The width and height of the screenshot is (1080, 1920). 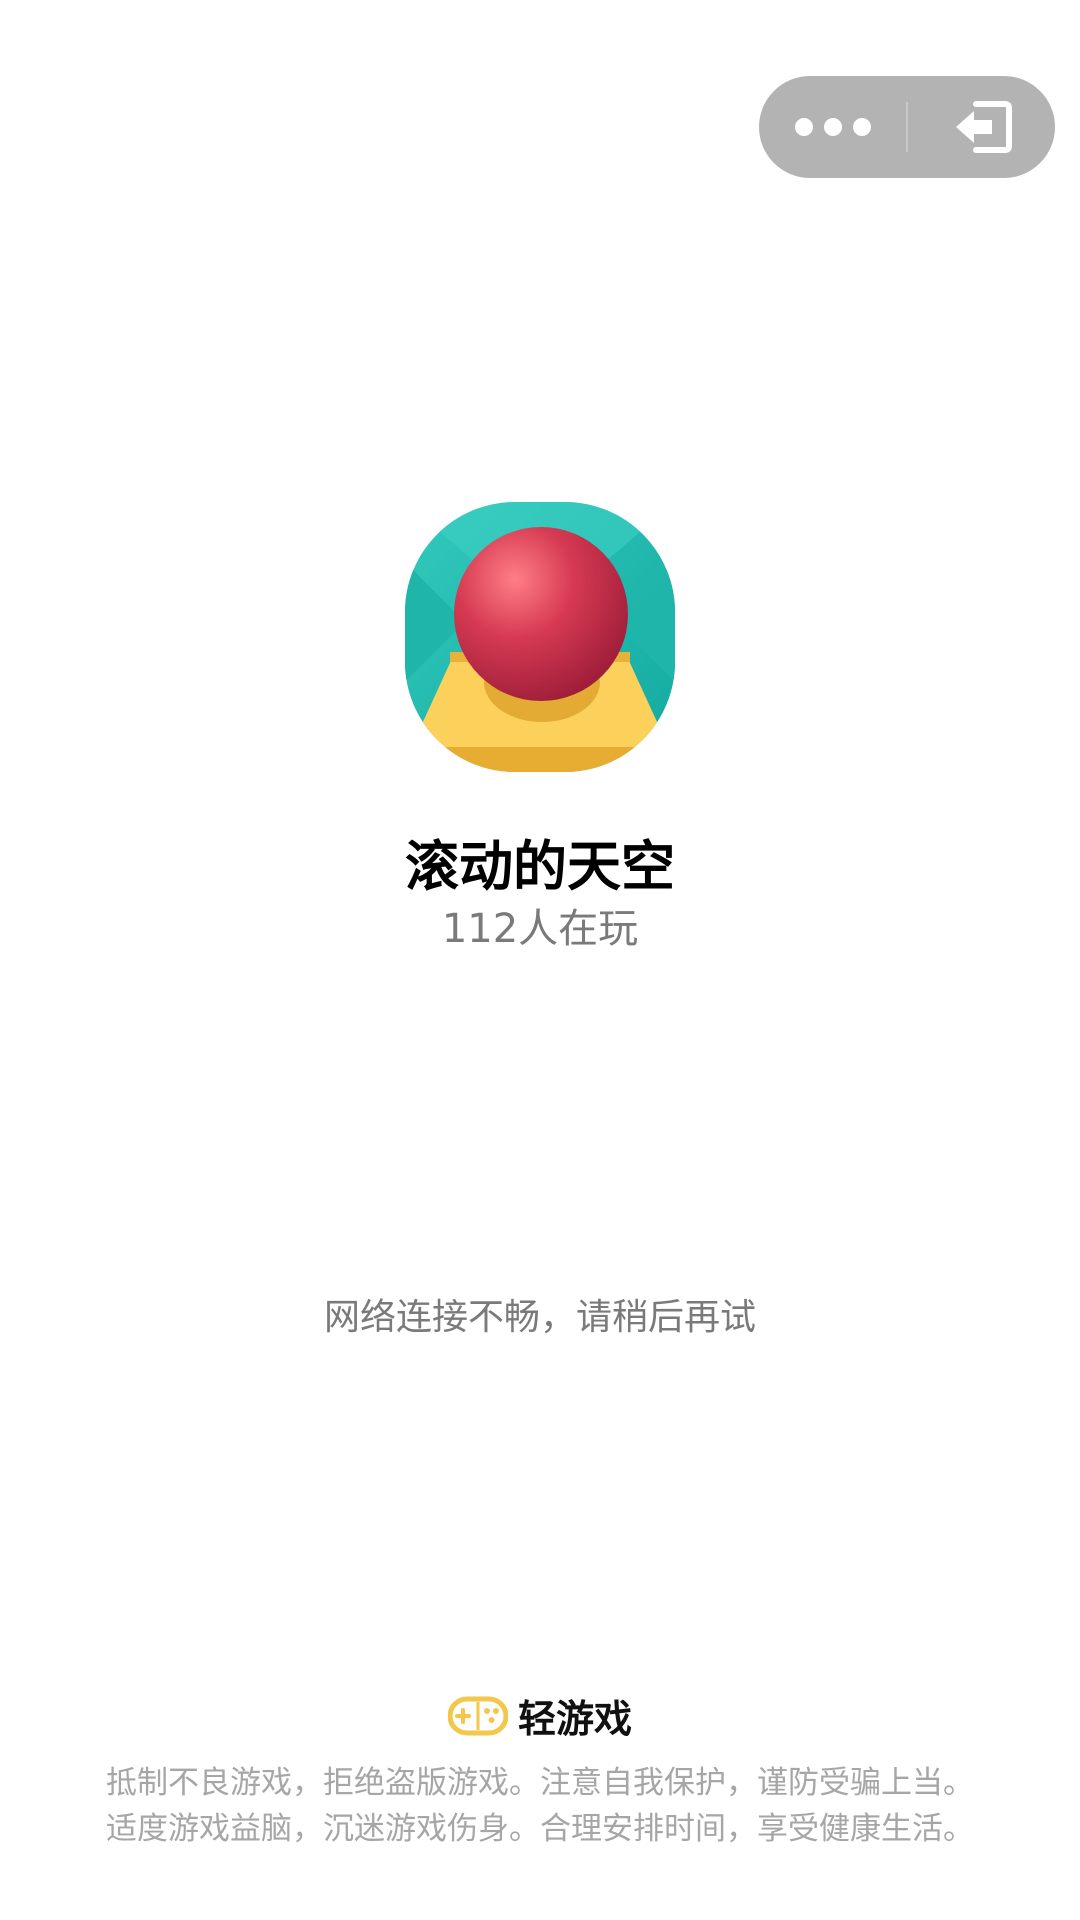 I want to click on exit-button, so click(x=981, y=127).